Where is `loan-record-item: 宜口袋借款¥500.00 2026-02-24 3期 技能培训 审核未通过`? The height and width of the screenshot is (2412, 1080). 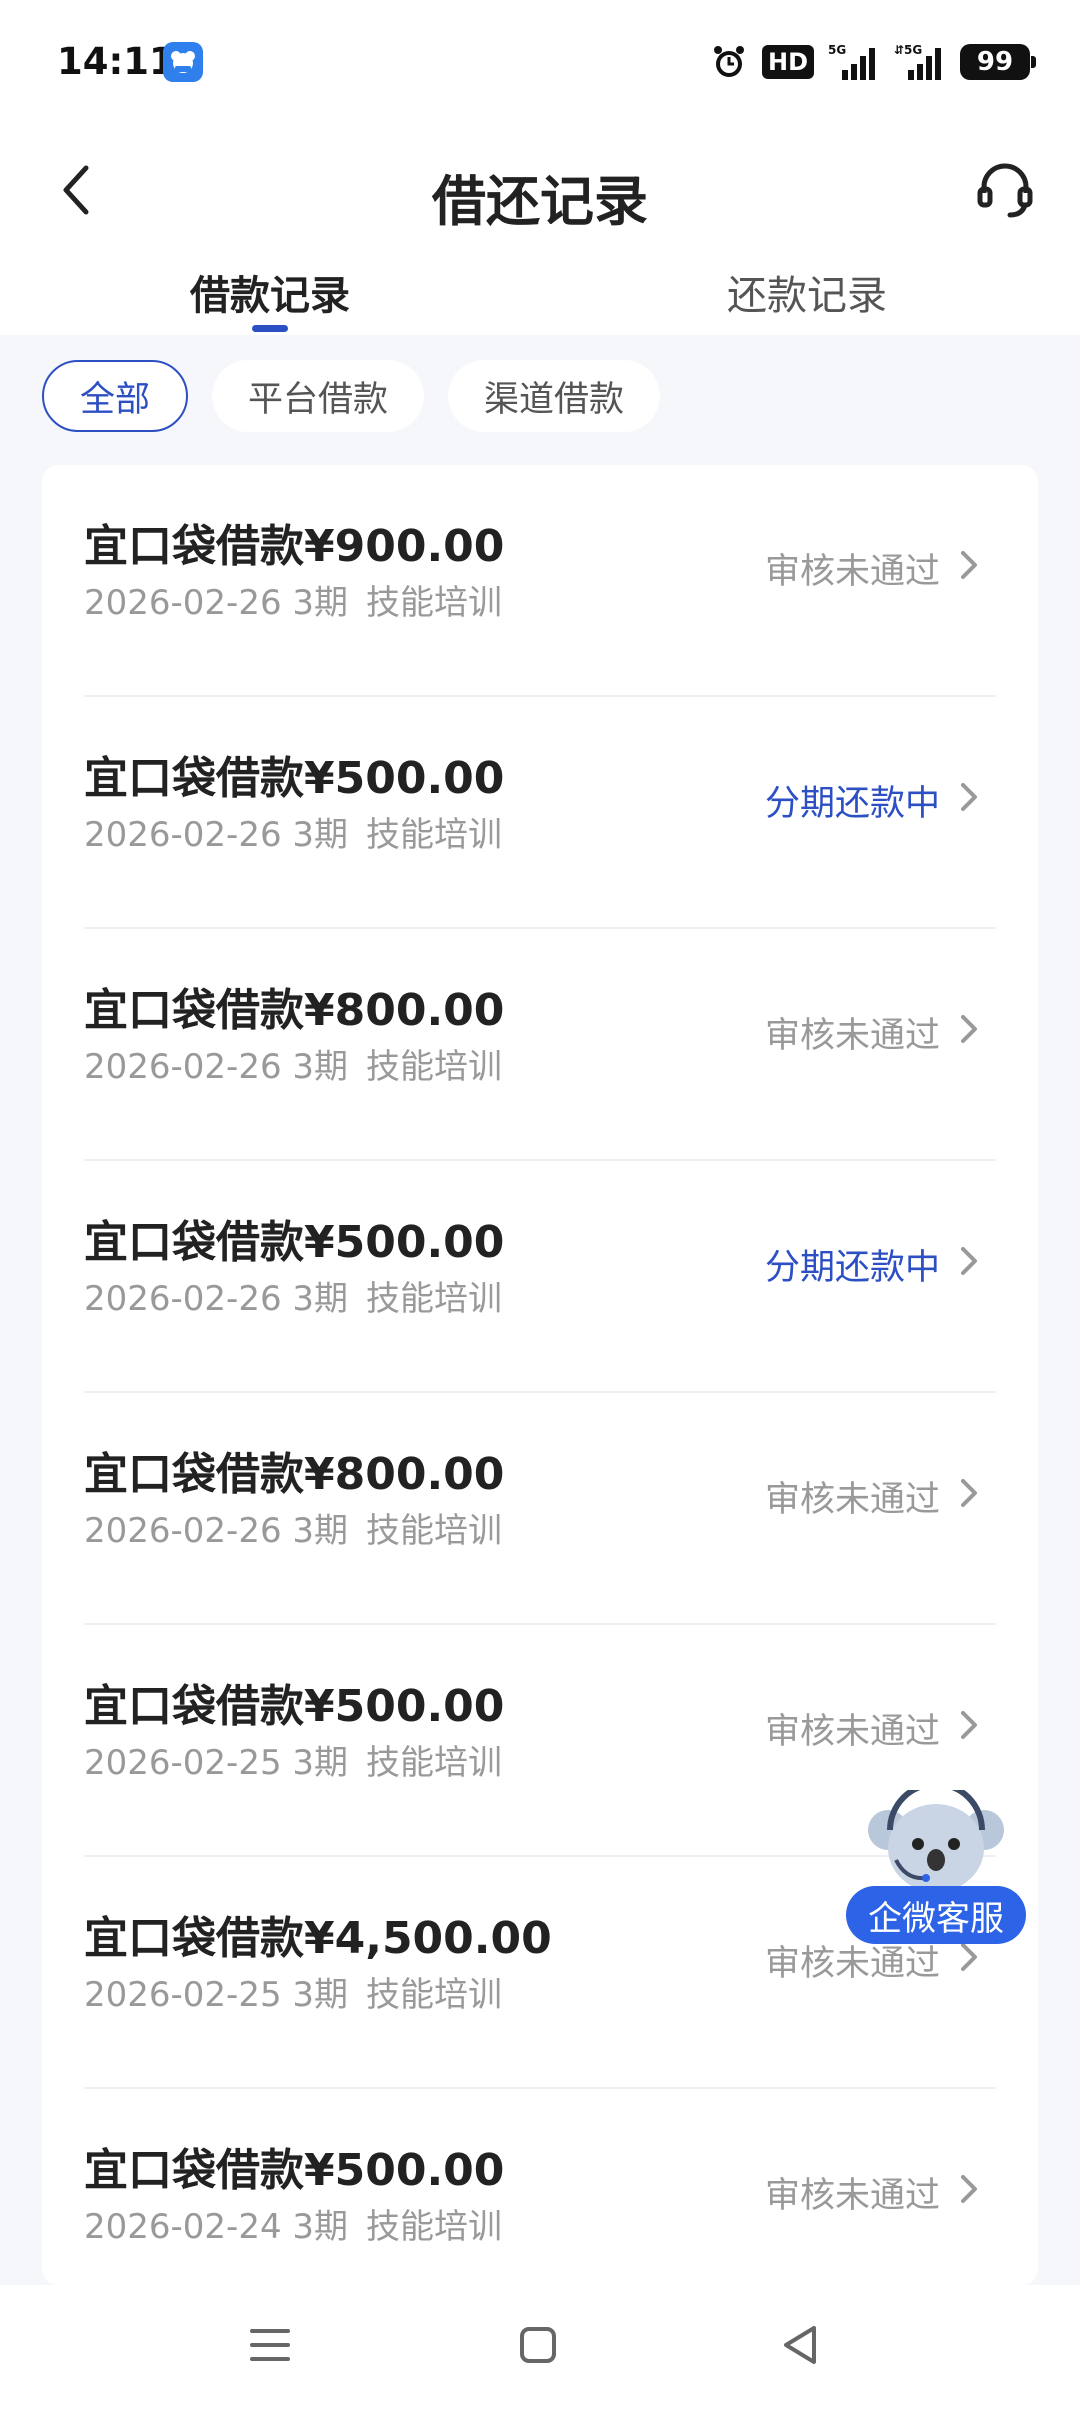 loan-record-item: 宜口袋借款¥500.00 2026-02-24 3期 技能培训 审核未通过 is located at coordinates (540, 2187).